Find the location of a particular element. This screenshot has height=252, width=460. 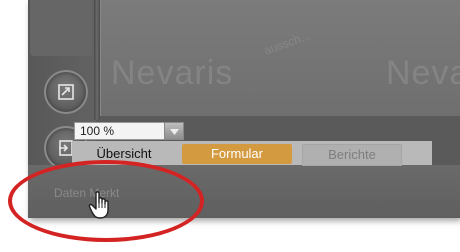

zoom-select: 100 % is located at coordinates (129, 131).